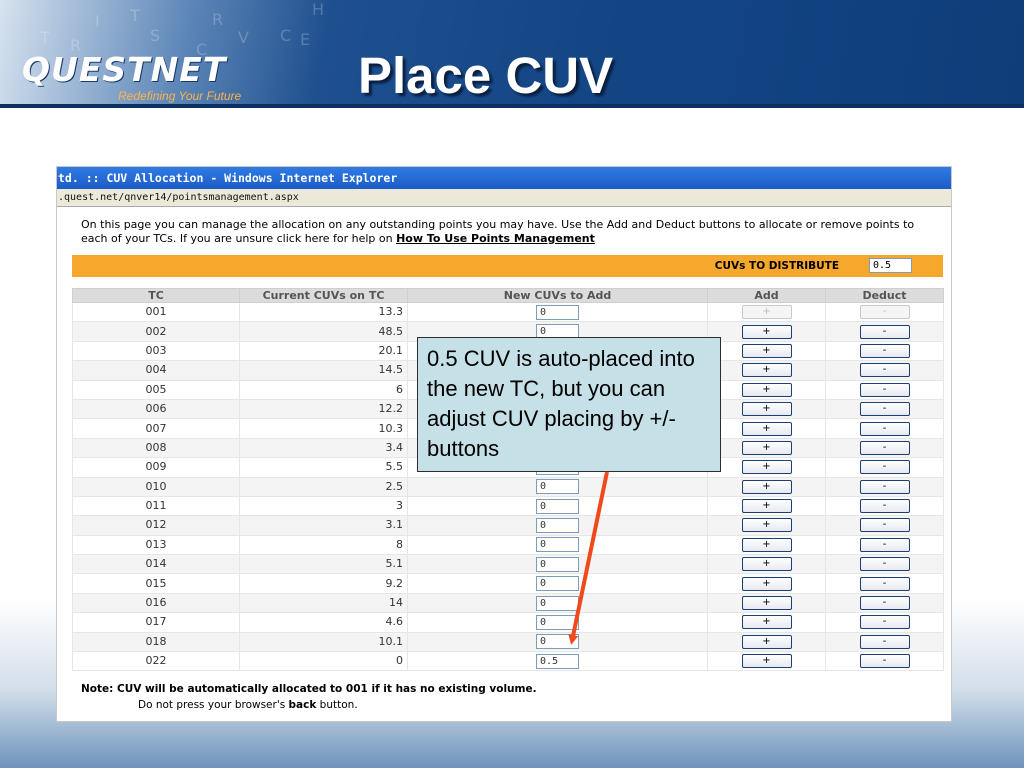 The width and height of the screenshot is (1024, 768). Describe the element at coordinates (890, 265) in the screenshot. I see `cuvs-to-distribute-field: 0.5` at that location.